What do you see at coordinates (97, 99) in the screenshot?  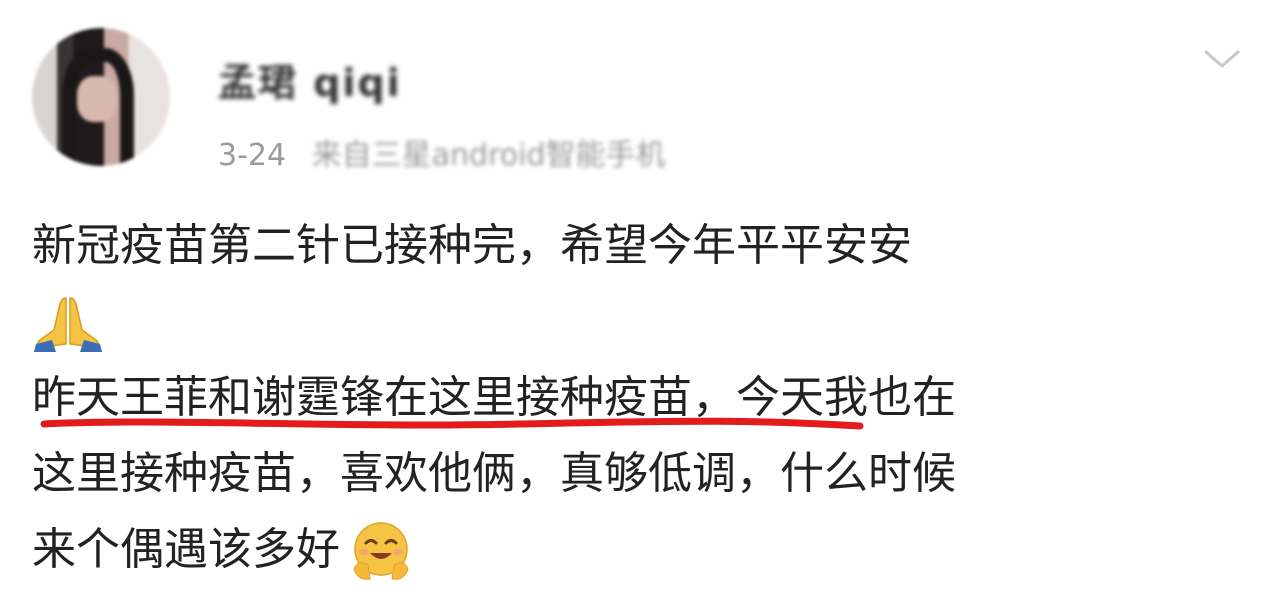 I see `avatar-face` at bounding box center [97, 99].